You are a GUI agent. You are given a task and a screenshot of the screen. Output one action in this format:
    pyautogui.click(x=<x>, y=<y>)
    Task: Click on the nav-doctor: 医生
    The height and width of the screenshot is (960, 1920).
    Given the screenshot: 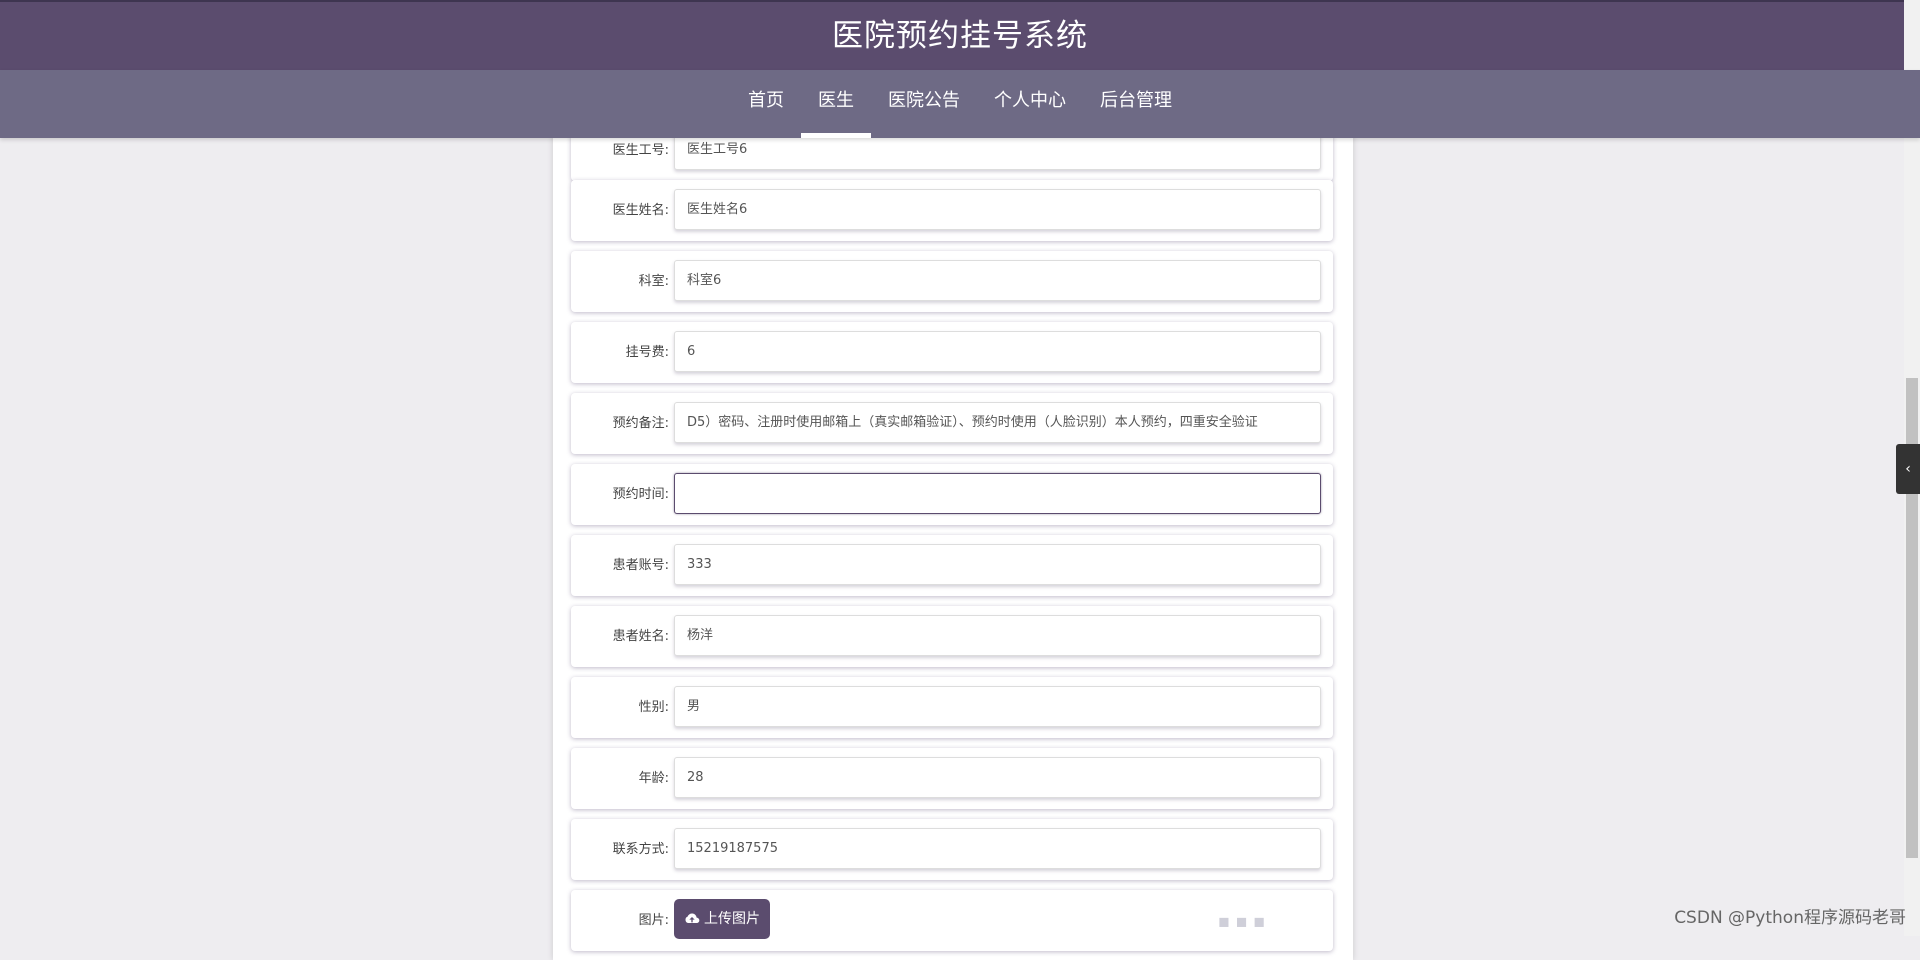 What is the action you would take?
    pyautogui.click(x=836, y=104)
    